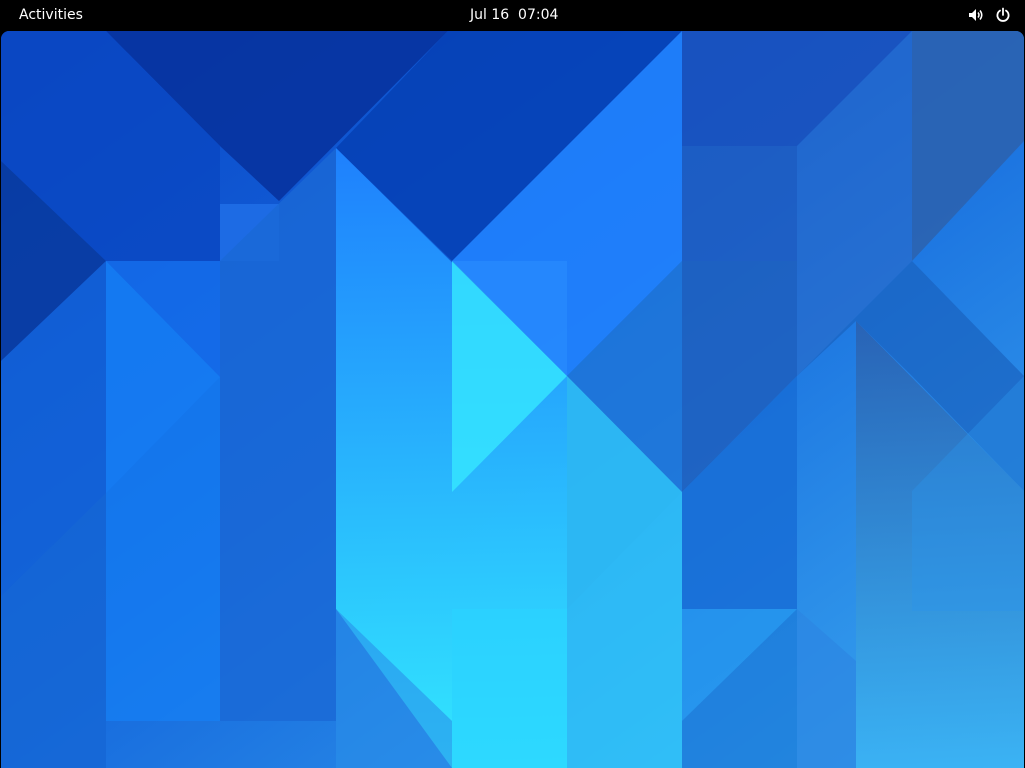  What do you see at coordinates (51, 15) in the screenshot?
I see `activities-button: Activities` at bounding box center [51, 15].